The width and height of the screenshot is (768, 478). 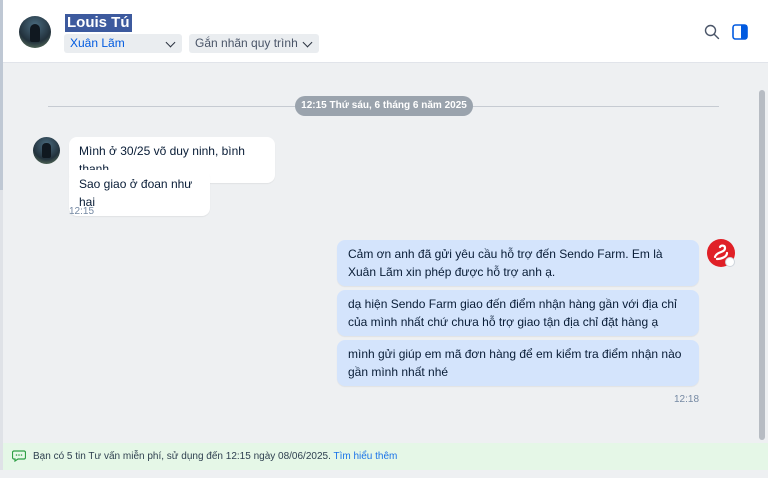 What do you see at coordinates (365, 456) in the screenshot?
I see `learn-more-link: Tìm hiểu thêm` at bounding box center [365, 456].